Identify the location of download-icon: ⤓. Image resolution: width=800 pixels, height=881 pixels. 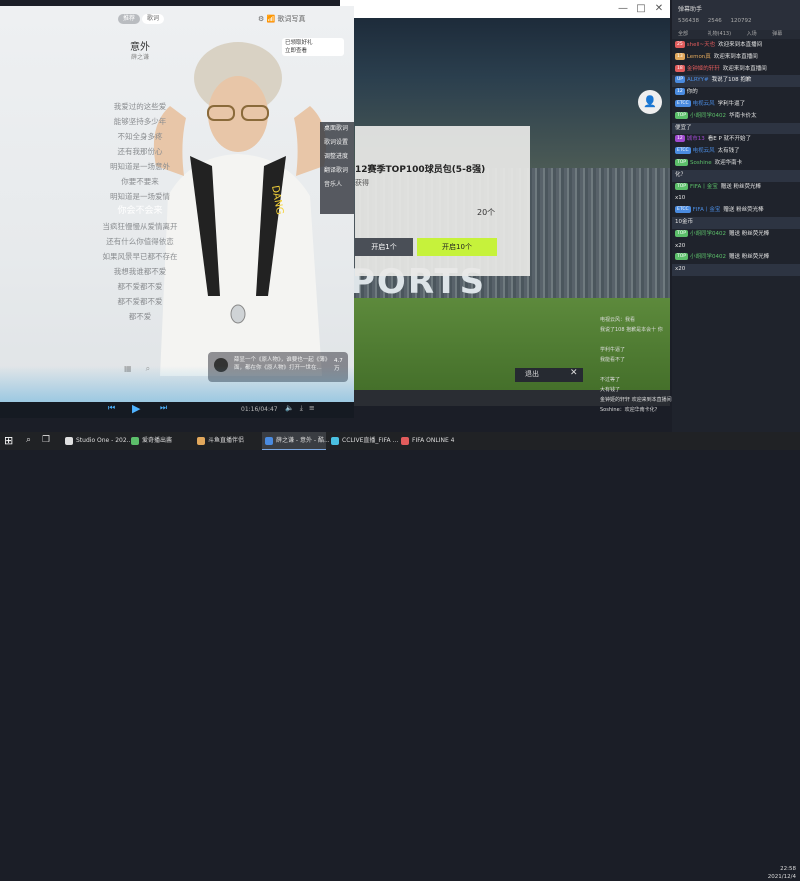
(304, 408).